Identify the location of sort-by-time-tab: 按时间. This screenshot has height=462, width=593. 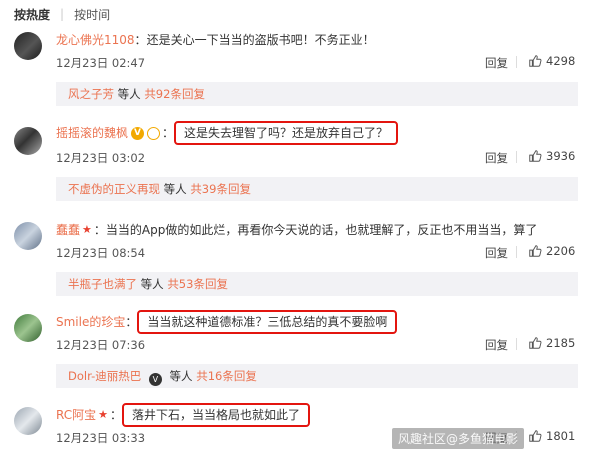
(92, 14).